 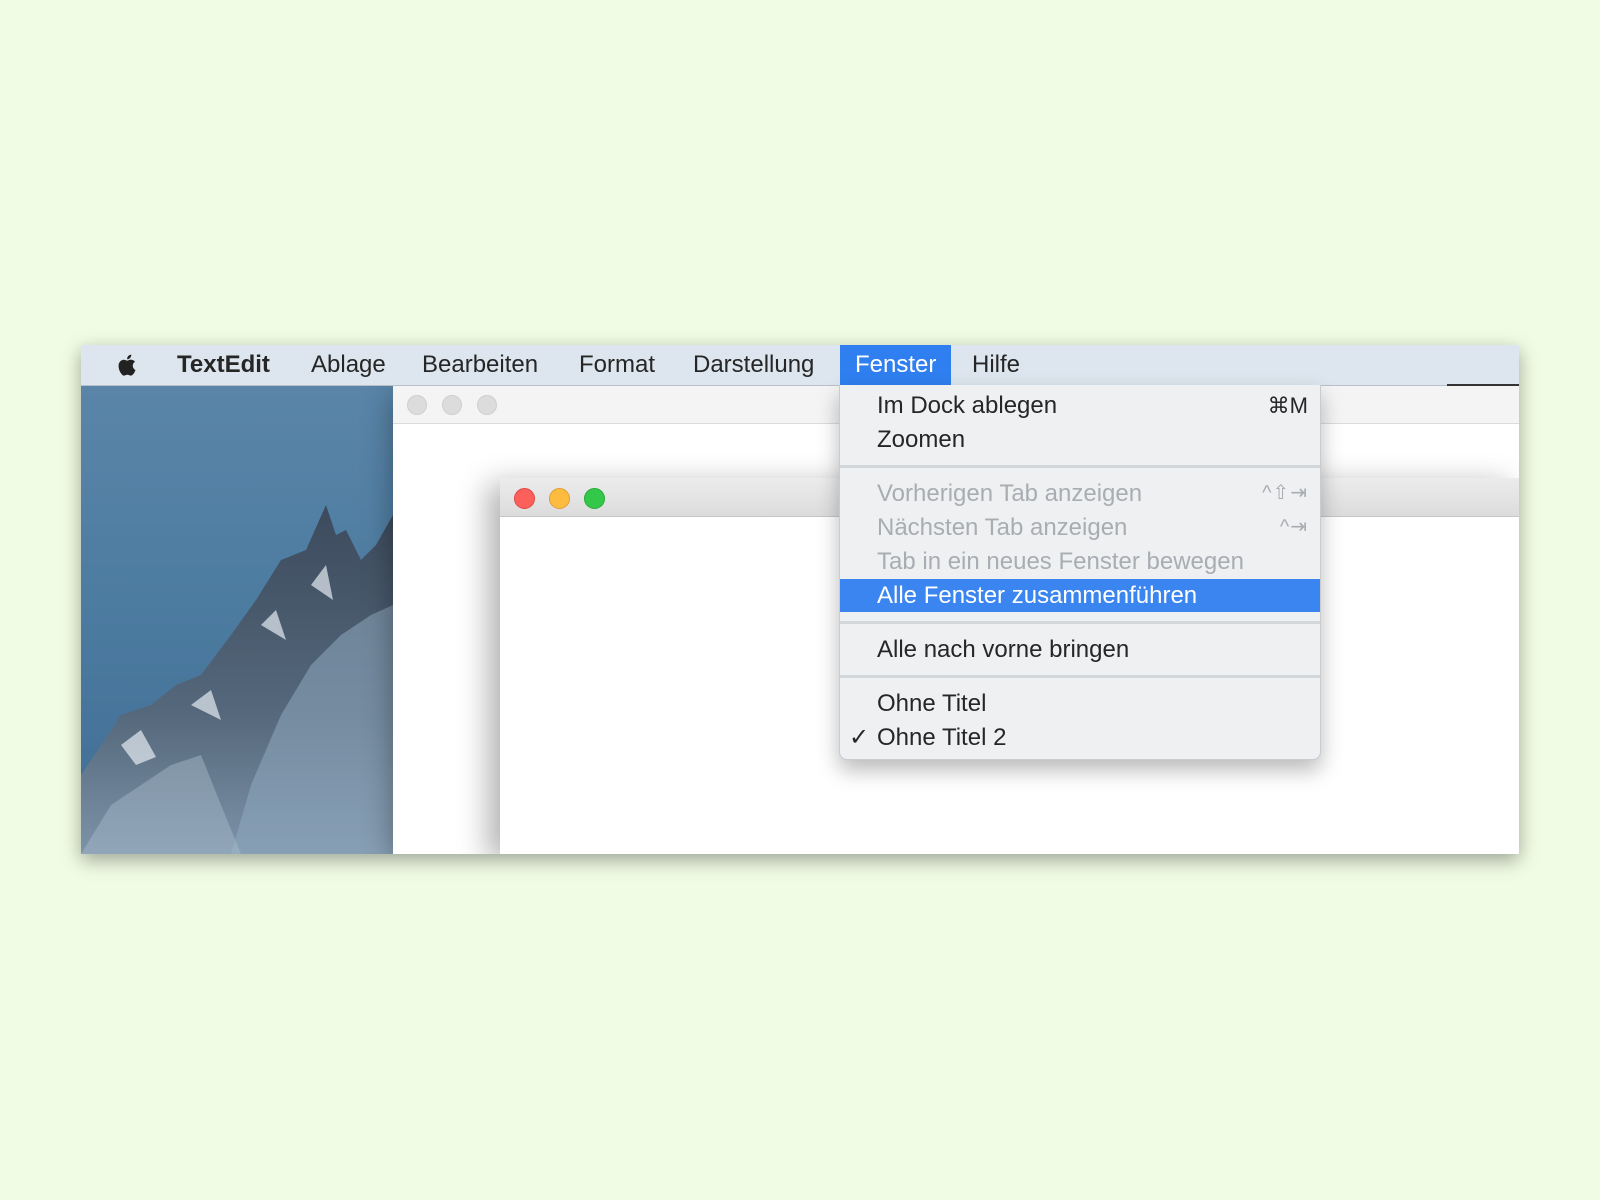 I want to click on menu-item-label: Im Dock ablegen, so click(x=967, y=405).